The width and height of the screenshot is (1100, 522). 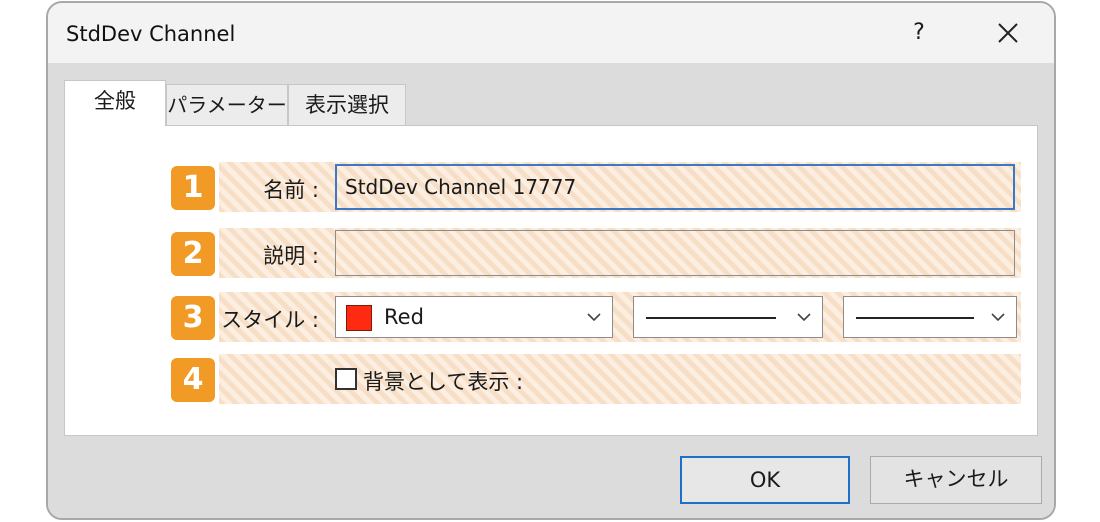 What do you see at coordinates (115, 103) in the screenshot?
I see `tab-general: 全般` at bounding box center [115, 103].